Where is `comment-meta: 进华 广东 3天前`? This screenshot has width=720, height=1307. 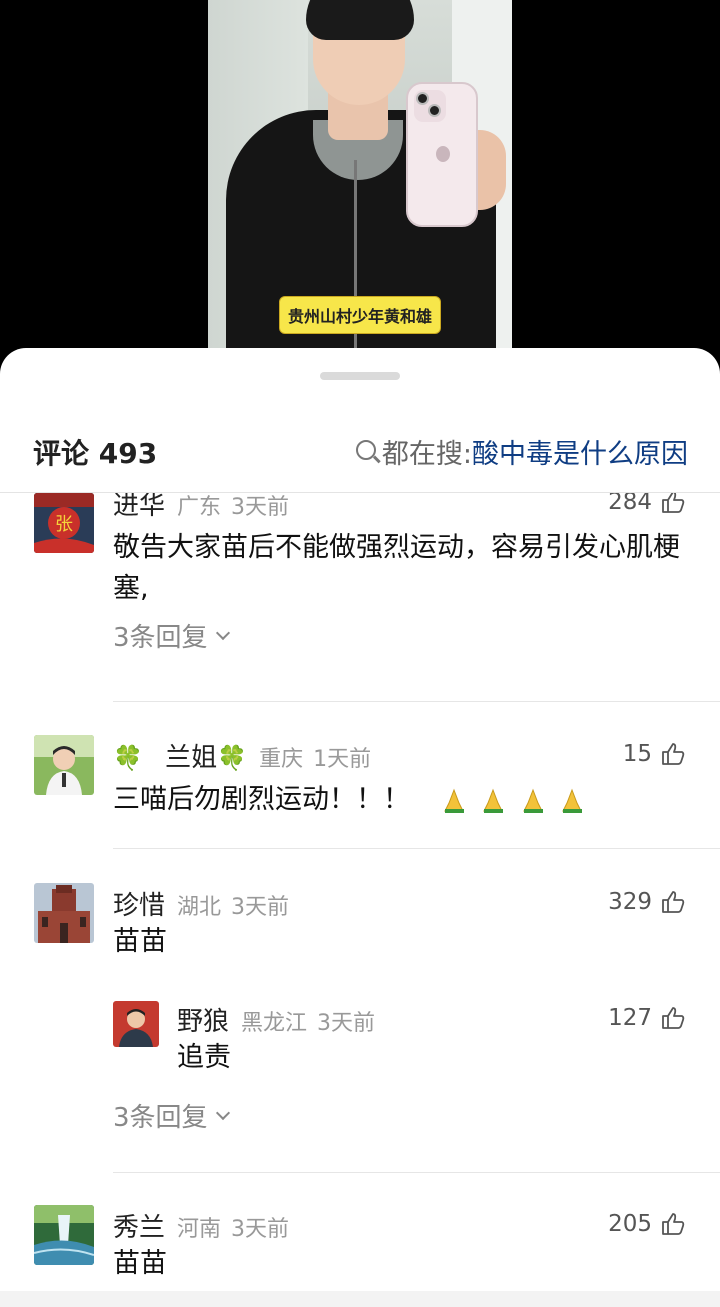
comment-meta: 进华 广东 3天前 is located at coordinates (201, 507).